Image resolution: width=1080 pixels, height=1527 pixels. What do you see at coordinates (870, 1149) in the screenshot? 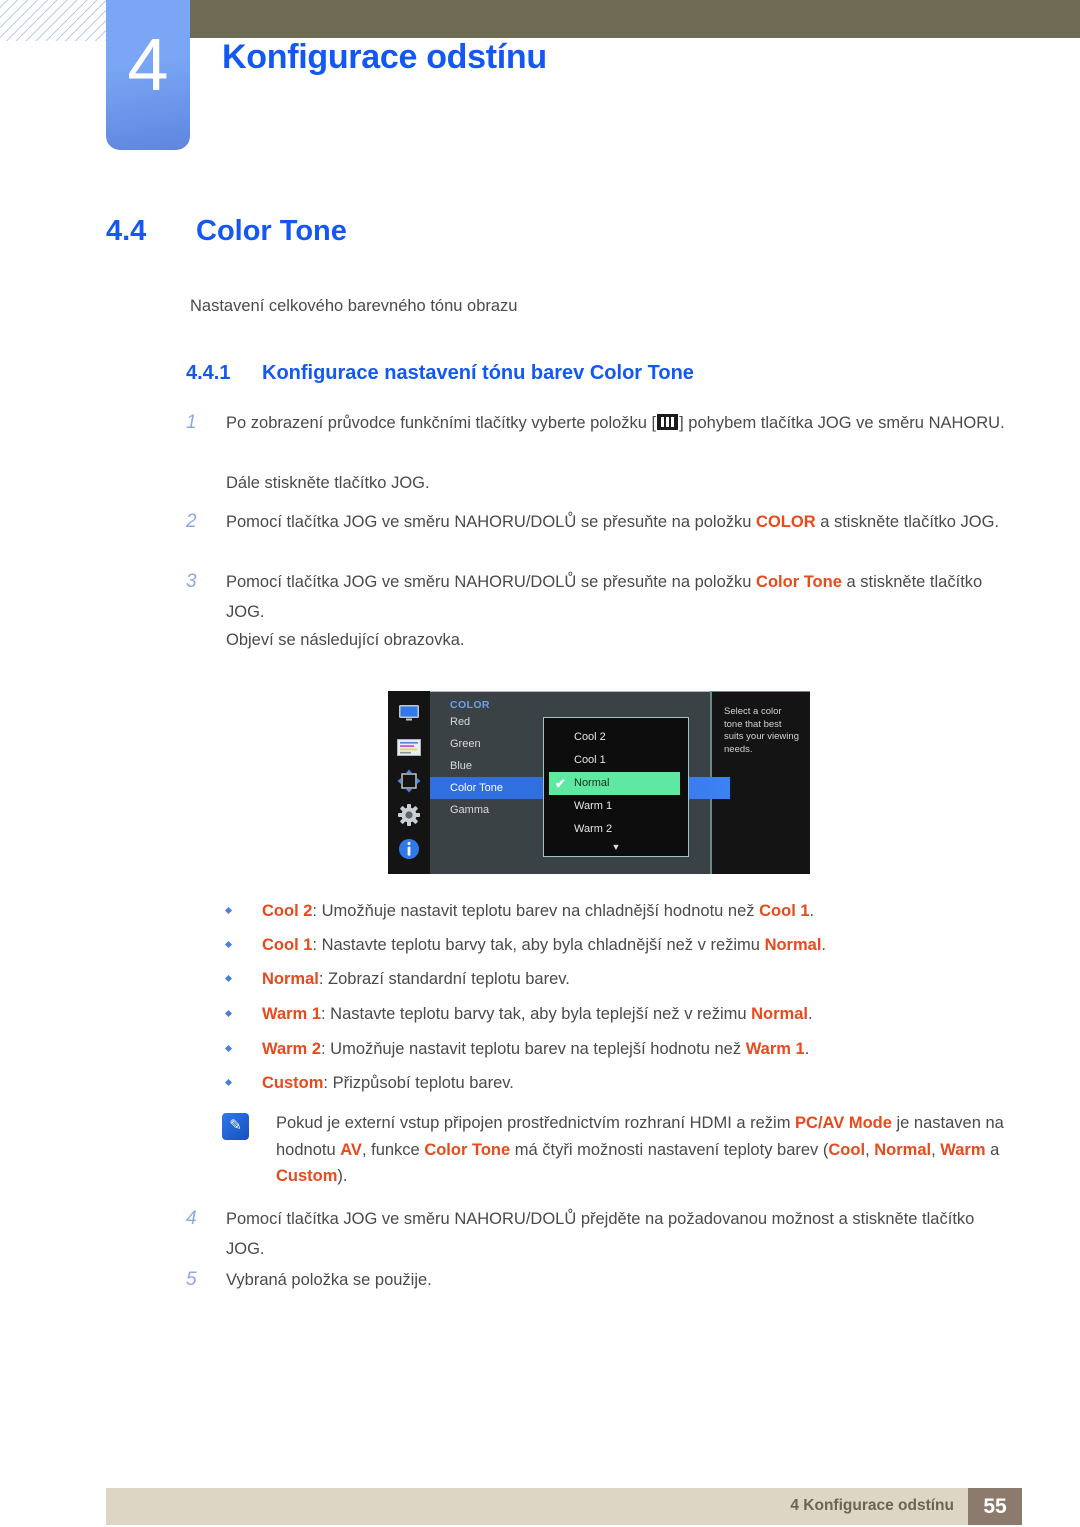
I see `note-p5: ,` at bounding box center [870, 1149].